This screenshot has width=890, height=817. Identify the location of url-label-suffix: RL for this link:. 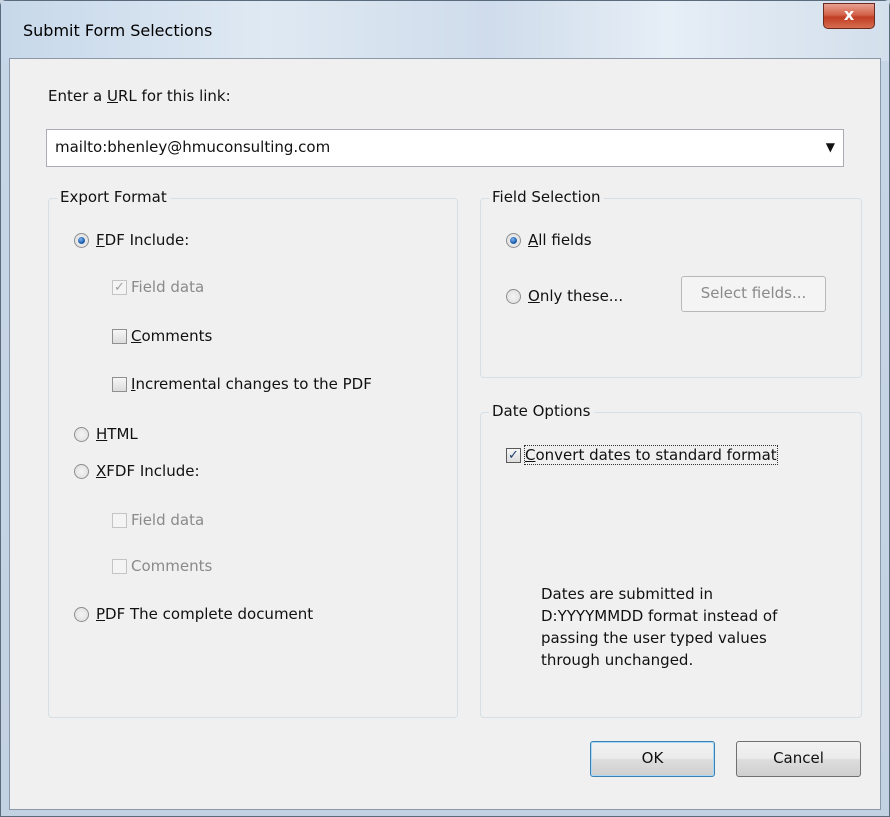
(174, 96).